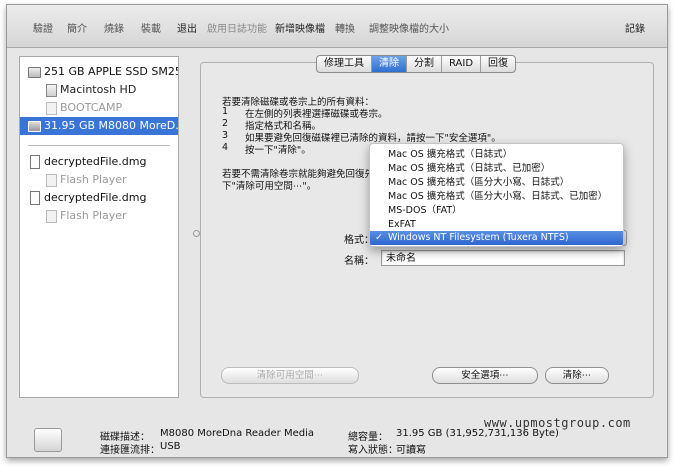 This screenshot has height=466, width=676. Describe the element at coordinates (389, 64) in the screenshot. I see `tab-erase: 清除` at that location.